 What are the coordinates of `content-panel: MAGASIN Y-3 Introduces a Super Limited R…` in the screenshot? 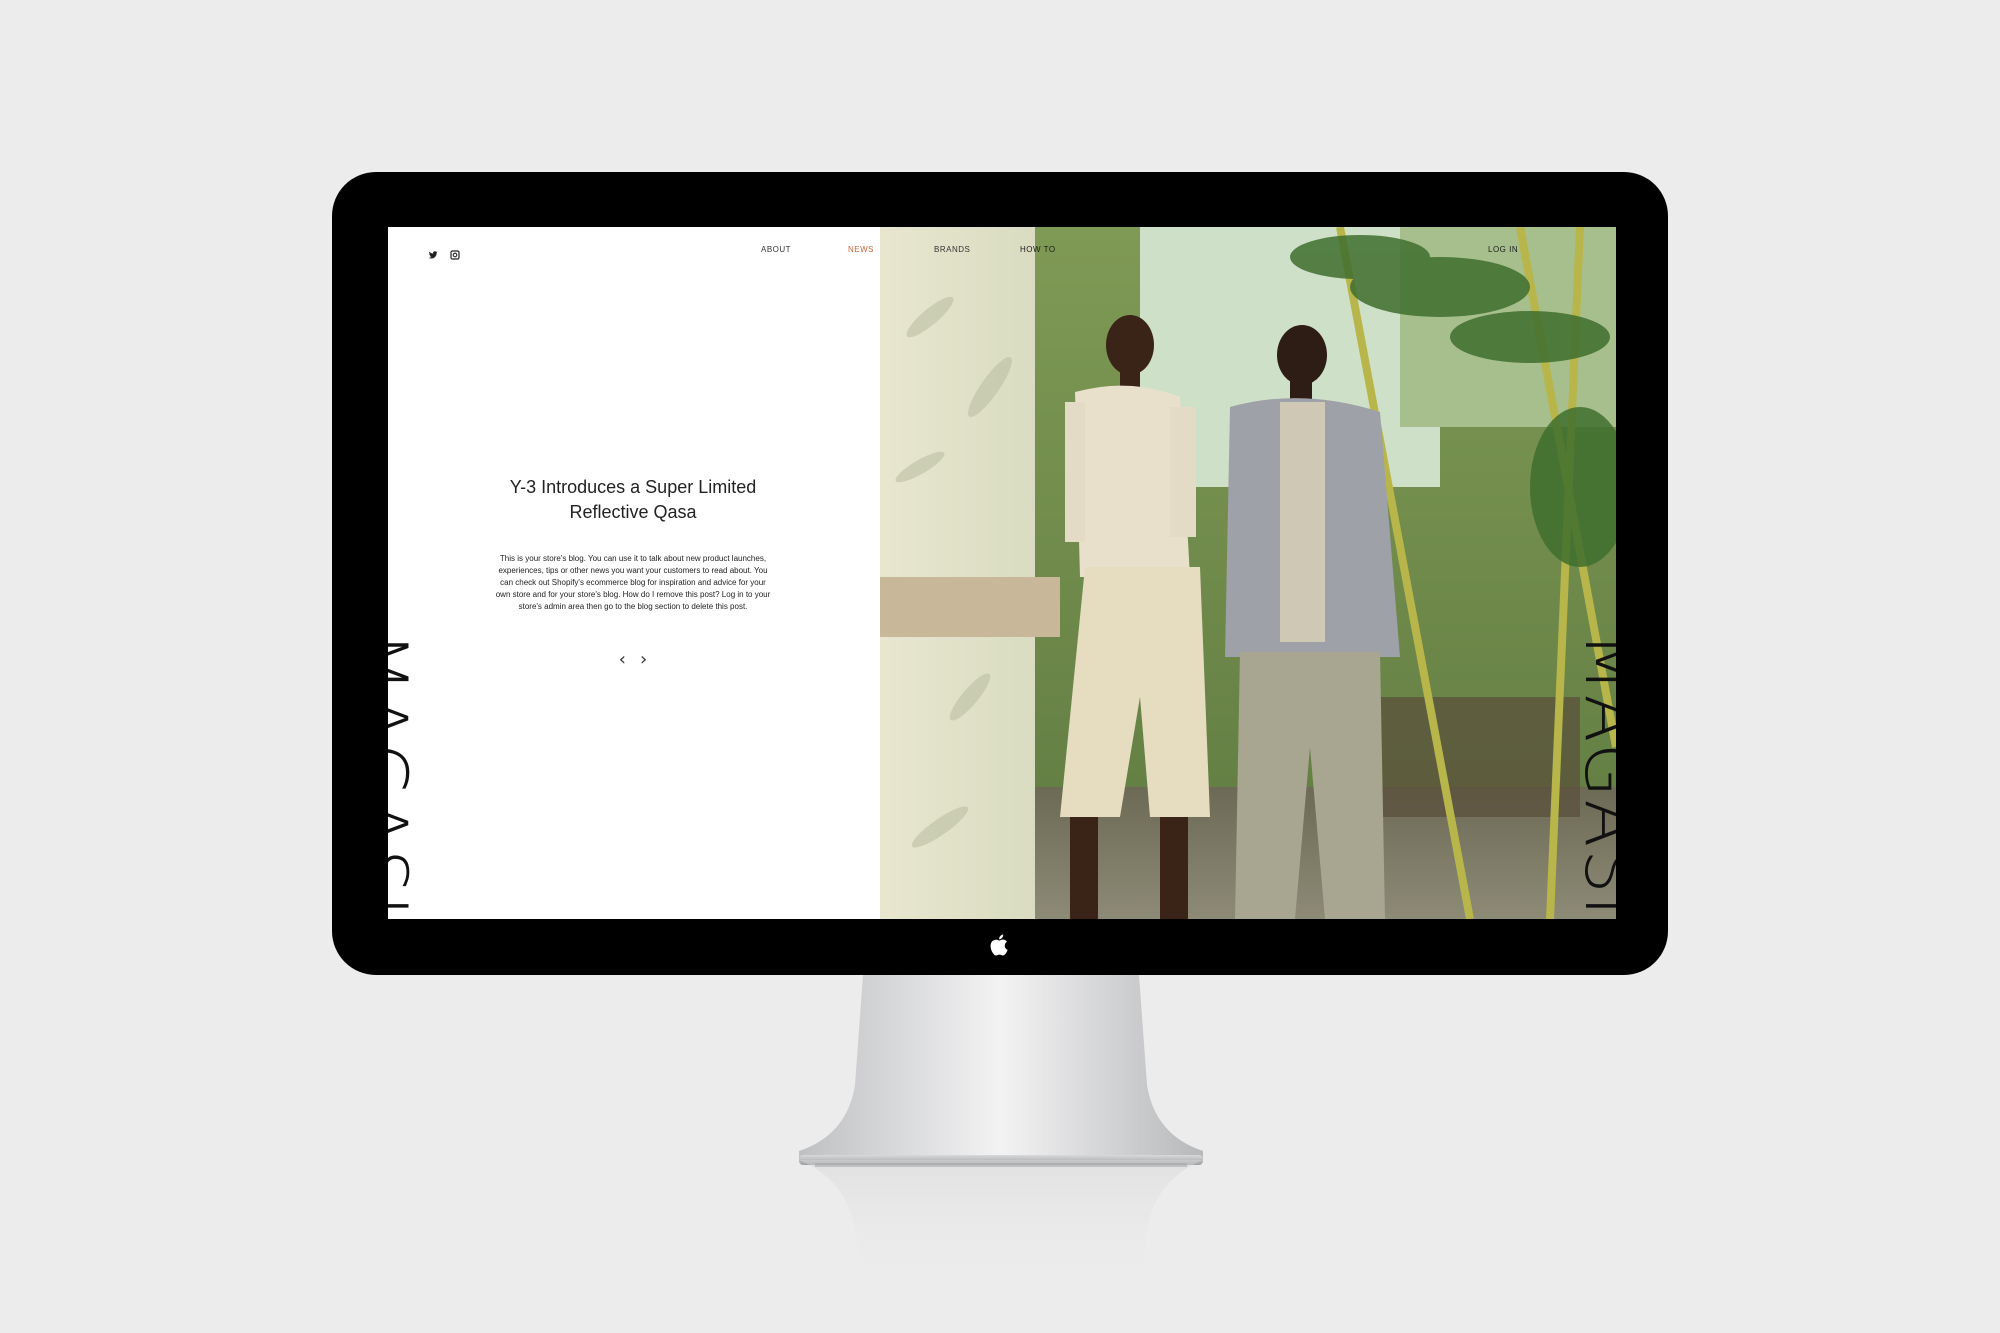 It's located at (634, 573).